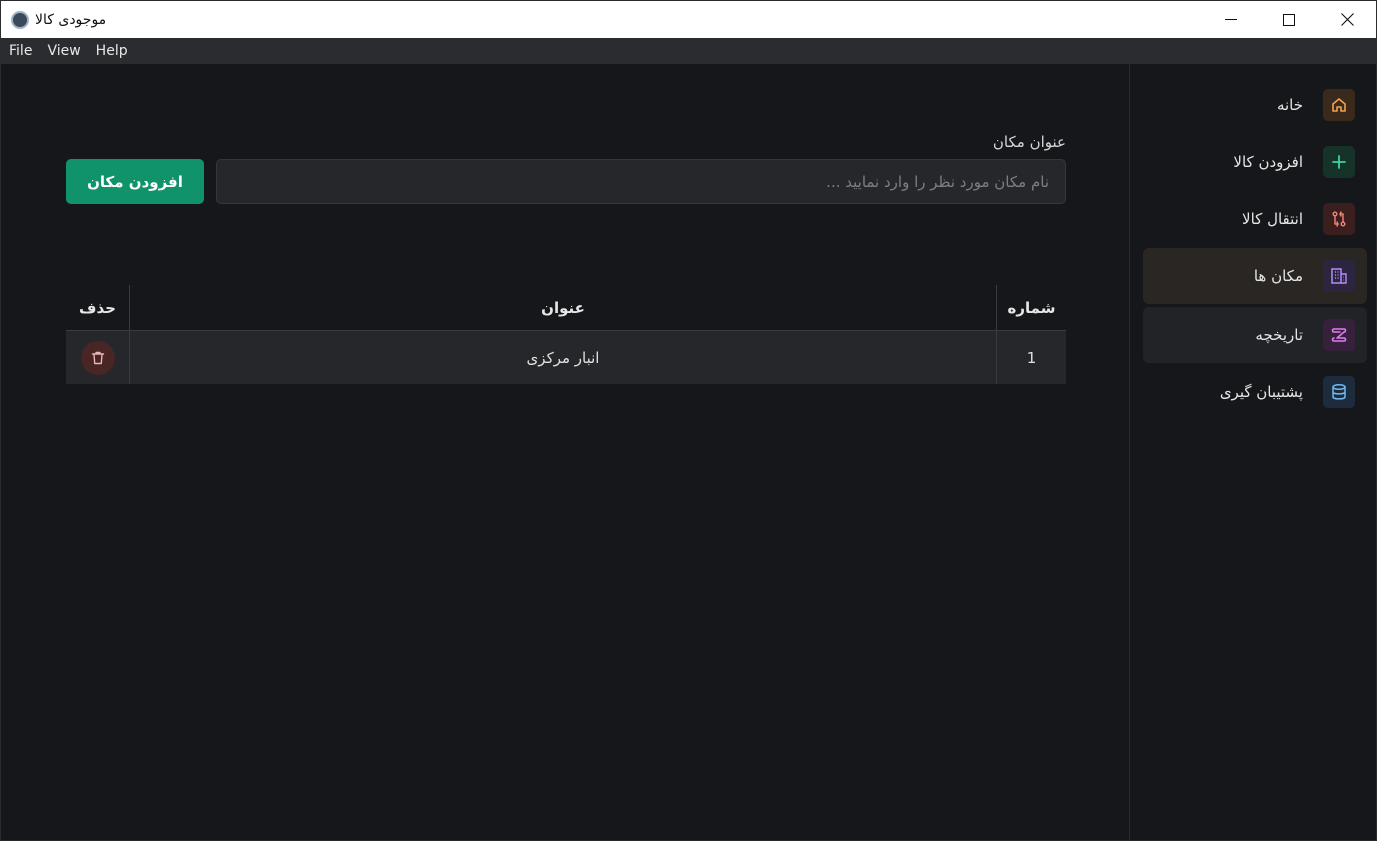  What do you see at coordinates (1339, 335) in the screenshot?
I see `history-icon` at bounding box center [1339, 335].